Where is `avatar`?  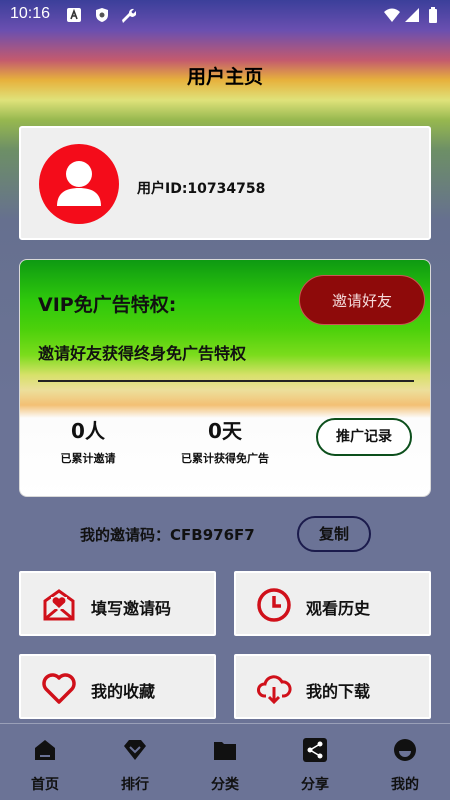
avatar is located at coordinates (79, 184).